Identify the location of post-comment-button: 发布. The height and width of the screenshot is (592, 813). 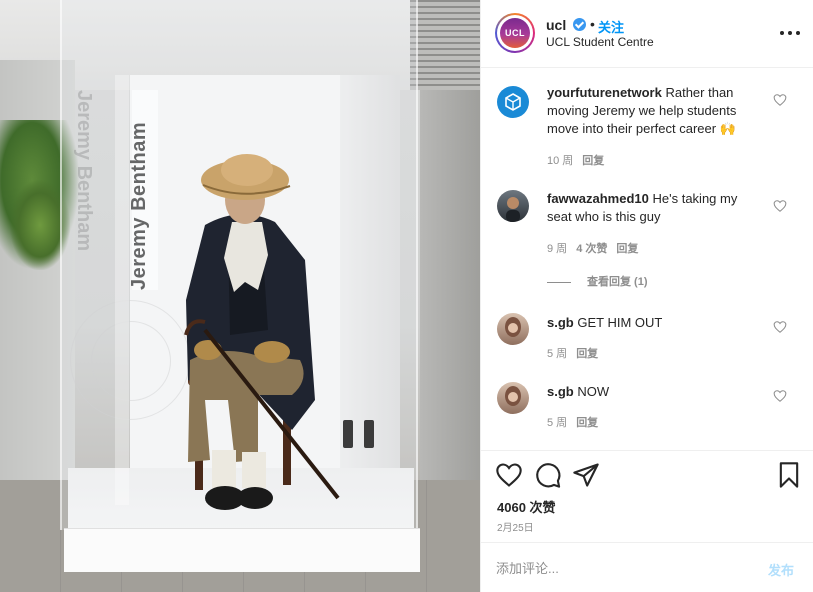
(781, 569).